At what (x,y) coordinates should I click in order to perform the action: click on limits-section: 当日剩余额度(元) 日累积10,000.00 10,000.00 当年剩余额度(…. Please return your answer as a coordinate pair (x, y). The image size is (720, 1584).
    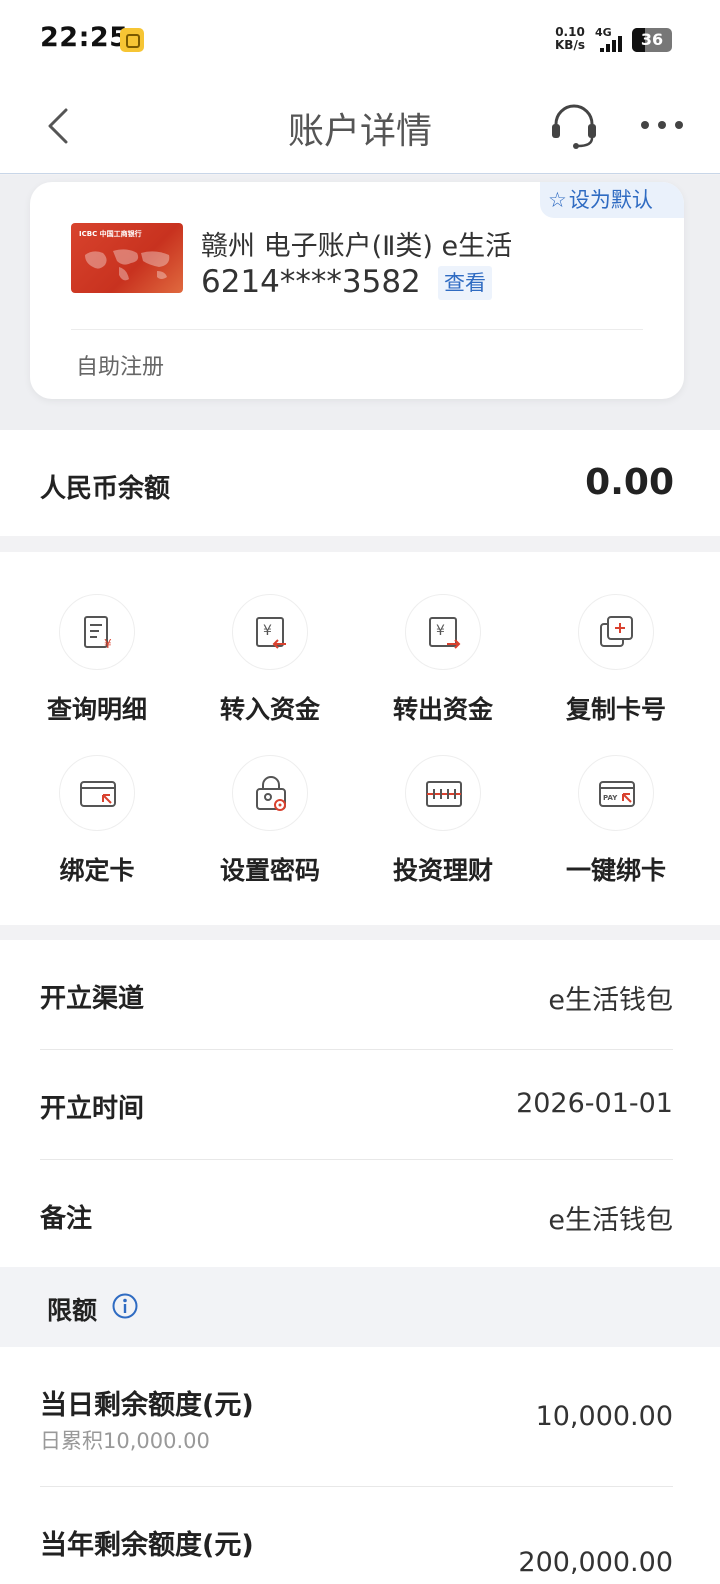
    Looking at the image, I should click on (360, 1465).